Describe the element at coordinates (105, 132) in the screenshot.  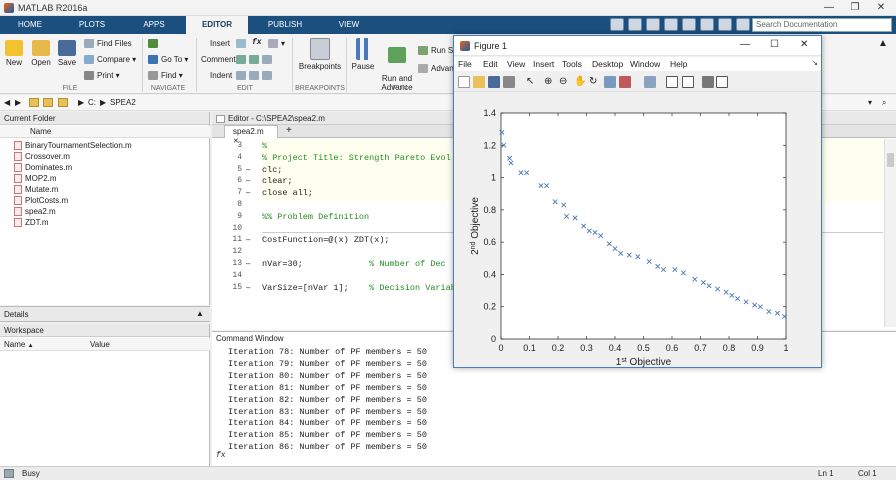
I see `current-folder-header: Name` at that location.